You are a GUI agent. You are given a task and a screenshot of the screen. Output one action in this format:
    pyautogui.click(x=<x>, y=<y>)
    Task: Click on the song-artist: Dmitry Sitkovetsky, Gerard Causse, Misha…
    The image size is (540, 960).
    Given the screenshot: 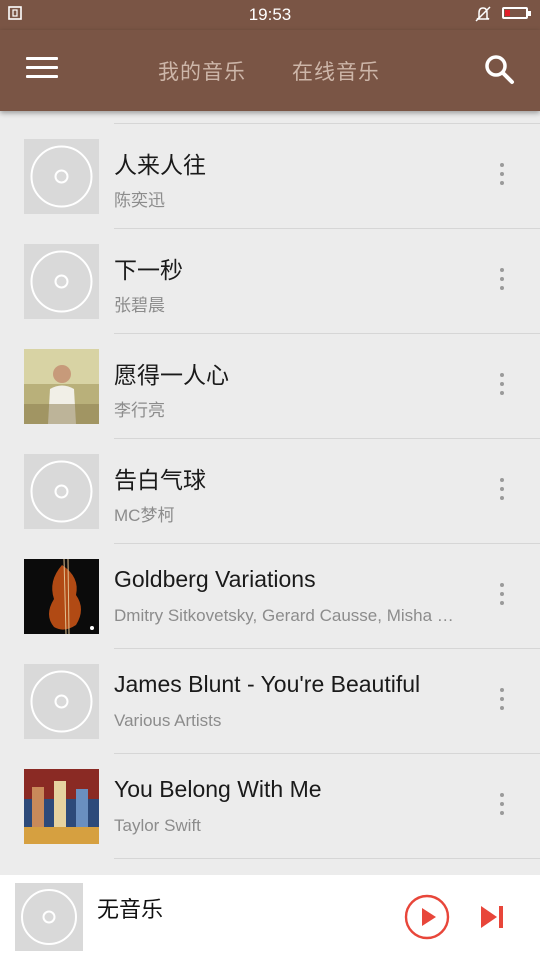 What is the action you would take?
    pyautogui.click(x=289, y=615)
    